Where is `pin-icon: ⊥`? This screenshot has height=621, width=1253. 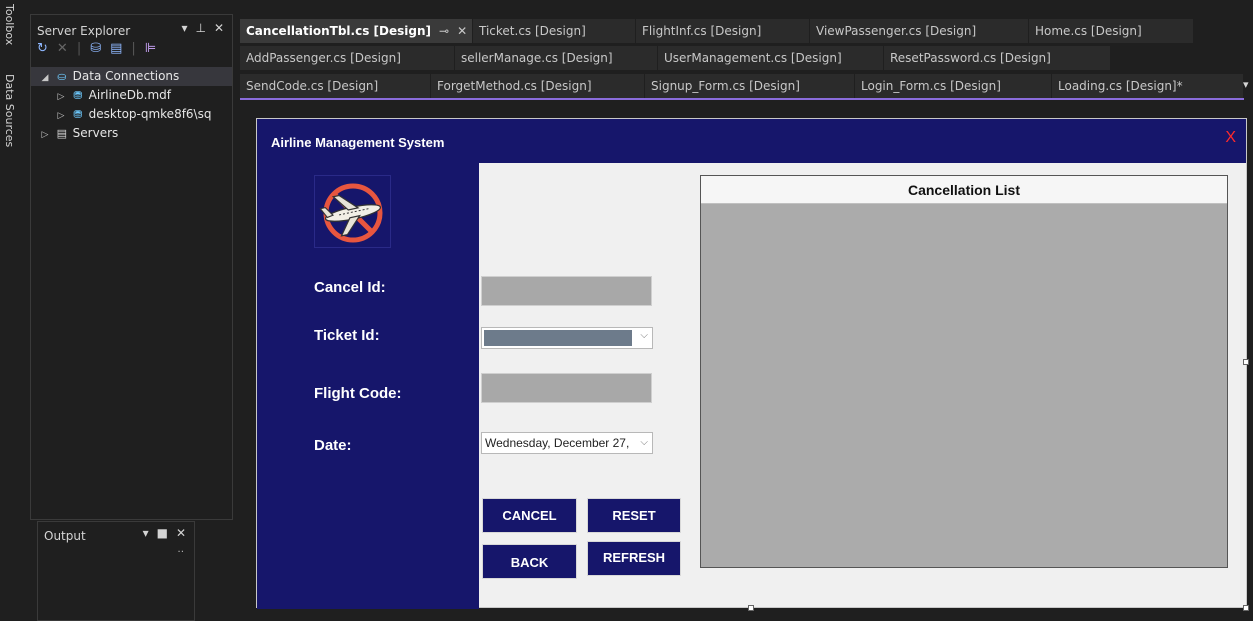
pin-icon: ⊥ is located at coordinates (200, 28).